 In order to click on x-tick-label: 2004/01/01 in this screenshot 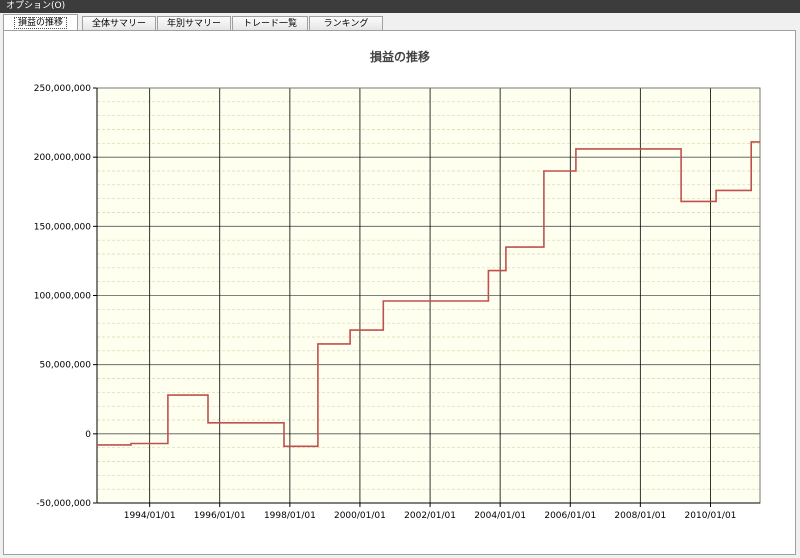, I will do `click(500, 516)`.